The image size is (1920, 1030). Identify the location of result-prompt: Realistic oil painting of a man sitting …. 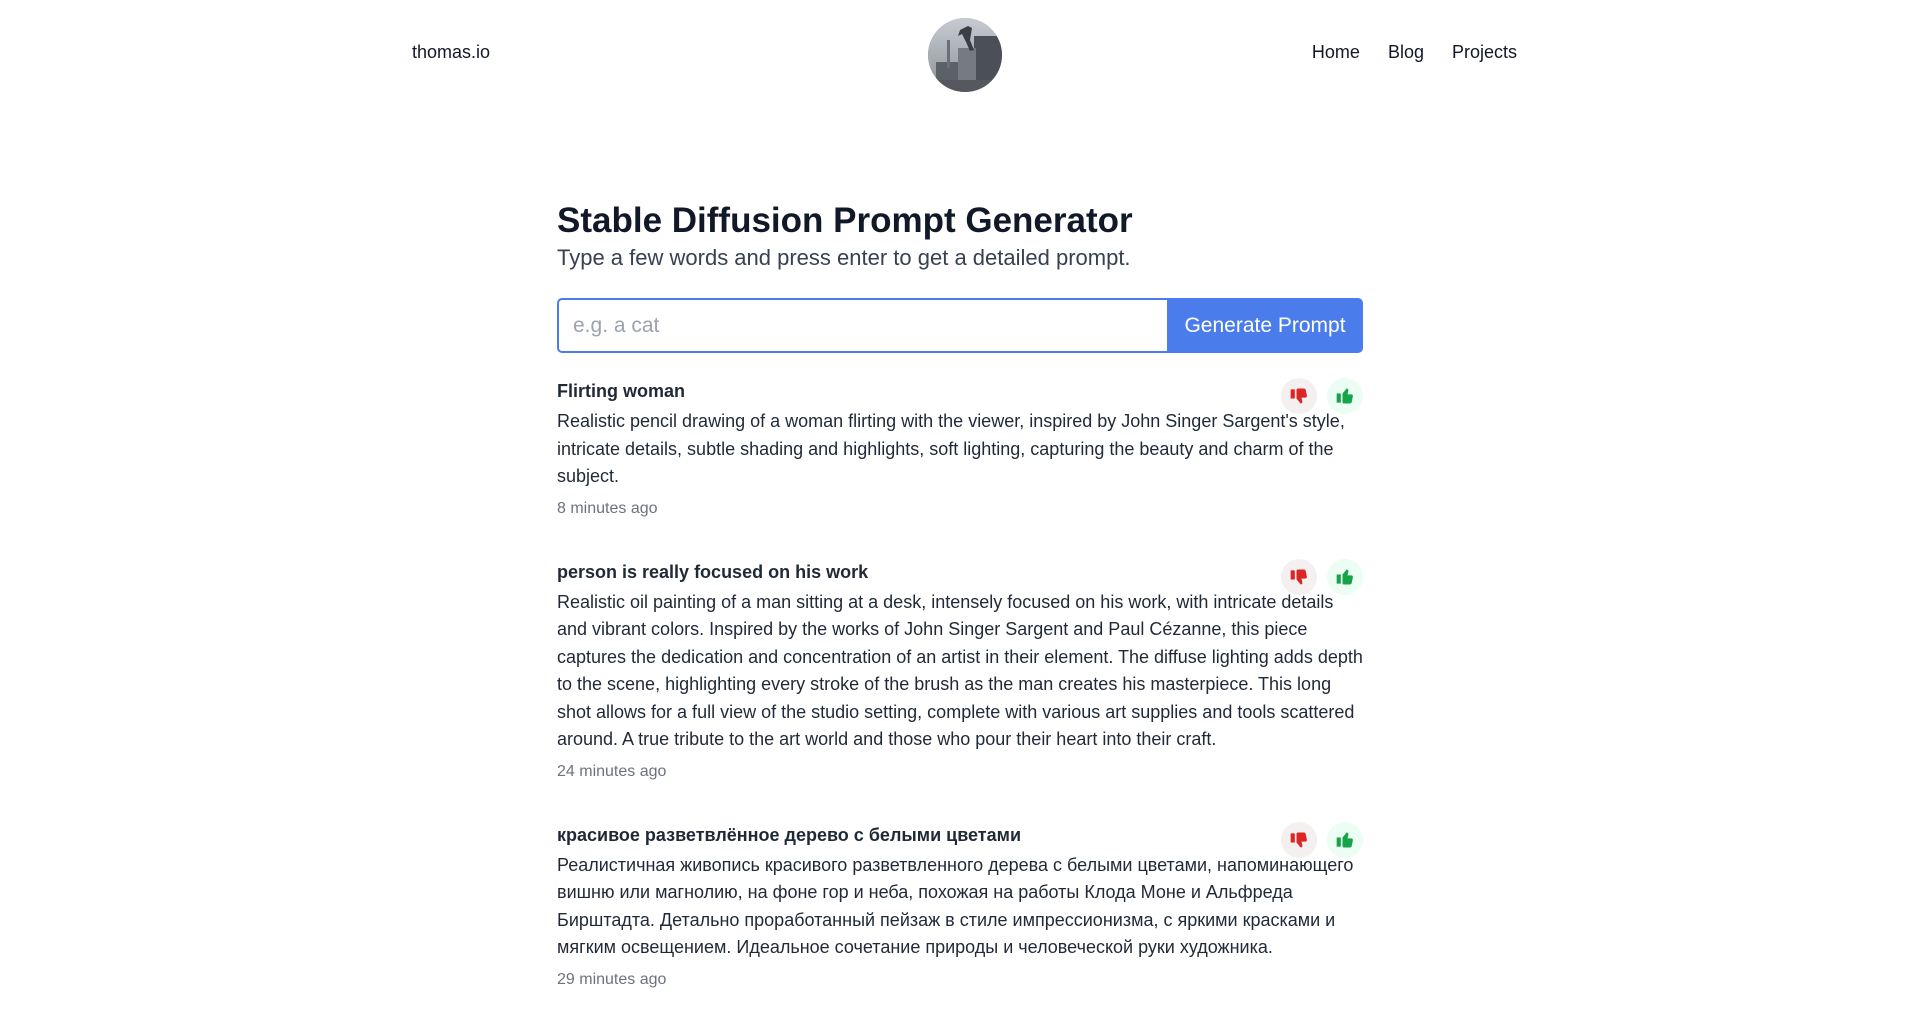
(960, 670).